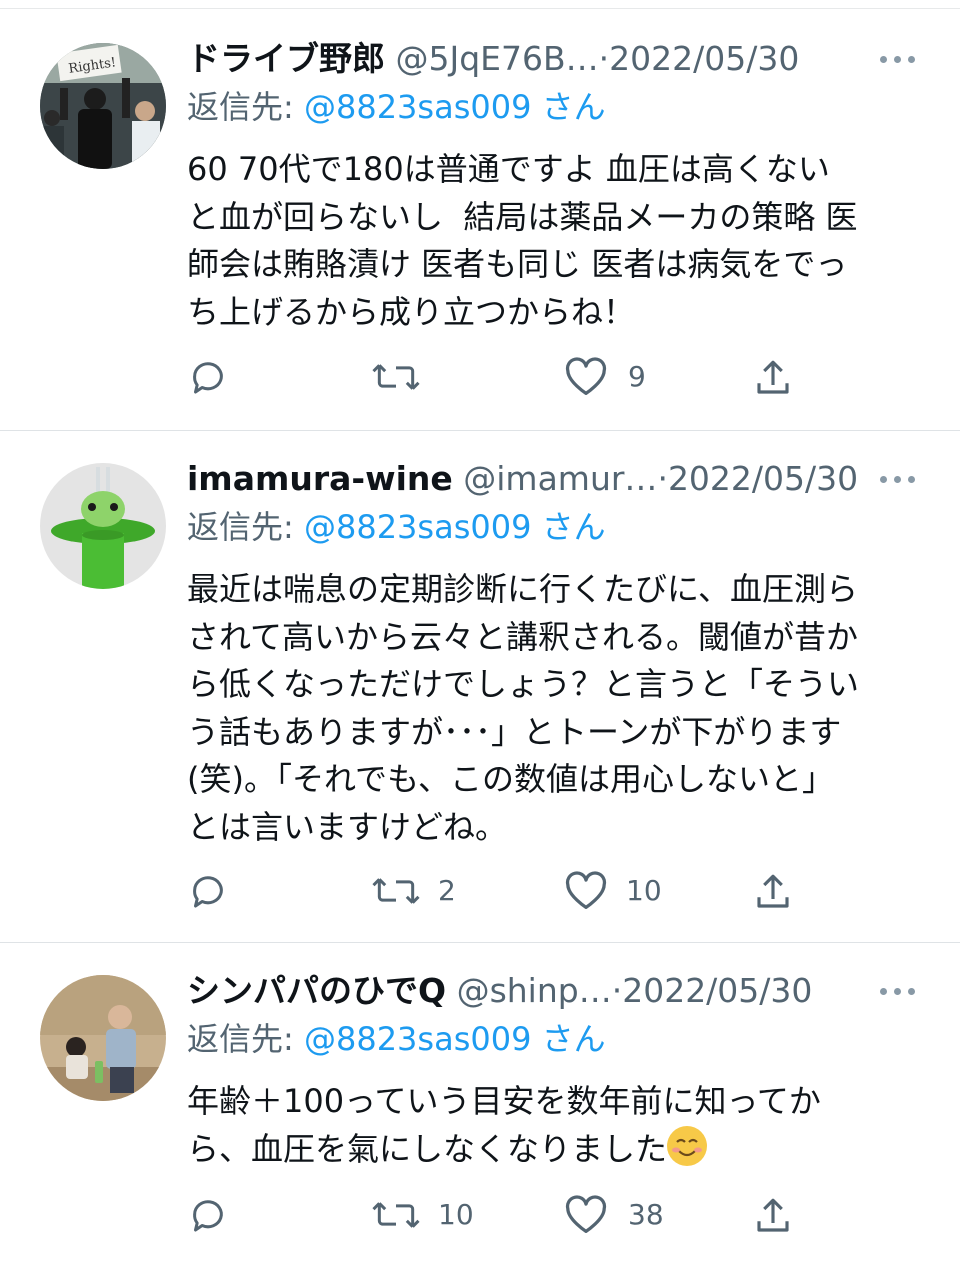  Describe the element at coordinates (320, 478) in the screenshot. I see `display-name: imamura-wine` at that location.